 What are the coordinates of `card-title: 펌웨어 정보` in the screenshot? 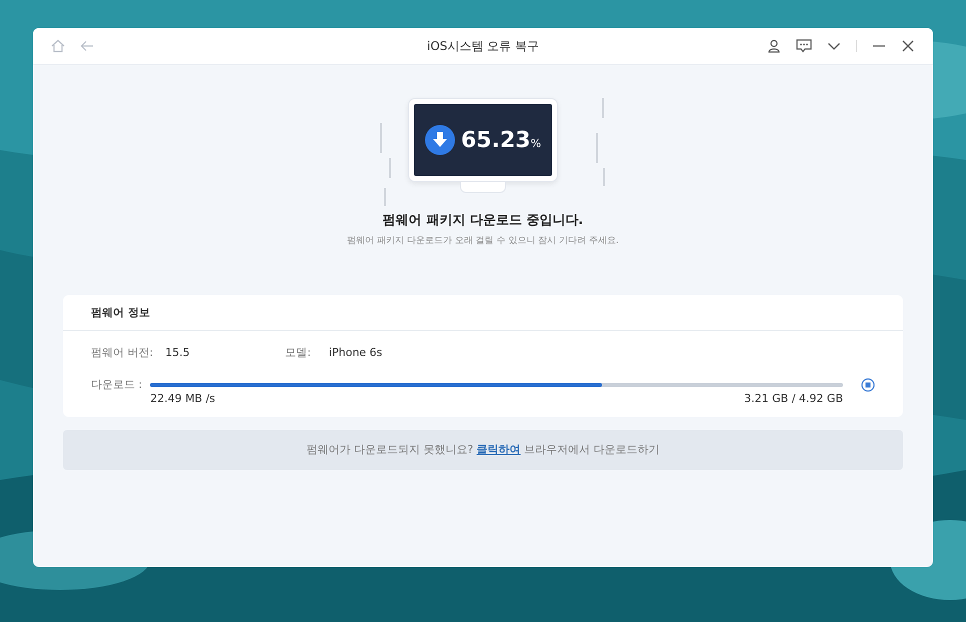 It's located at (483, 313).